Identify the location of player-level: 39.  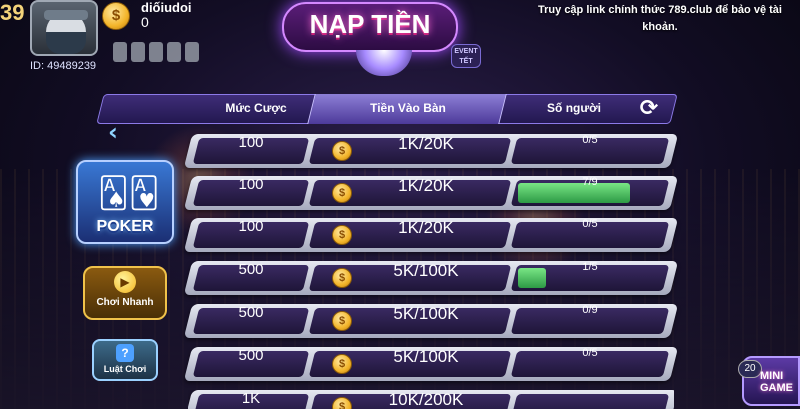
(12, 12).